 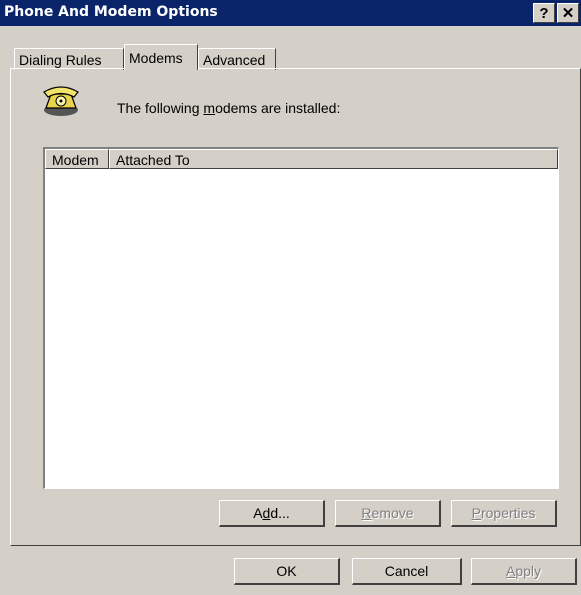 I want to click on telephone-icon, so click(x=61, y=101).